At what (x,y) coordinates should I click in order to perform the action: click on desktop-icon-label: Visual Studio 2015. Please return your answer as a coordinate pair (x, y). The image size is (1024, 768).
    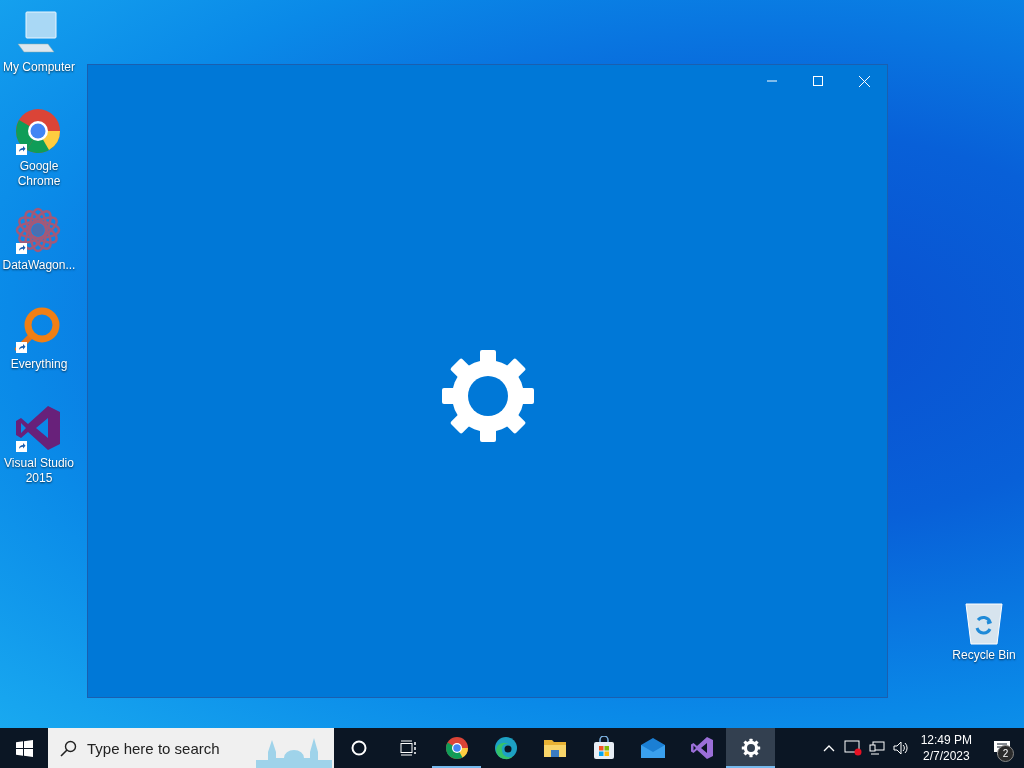
    Looking at the image, I should click on (39, 471).